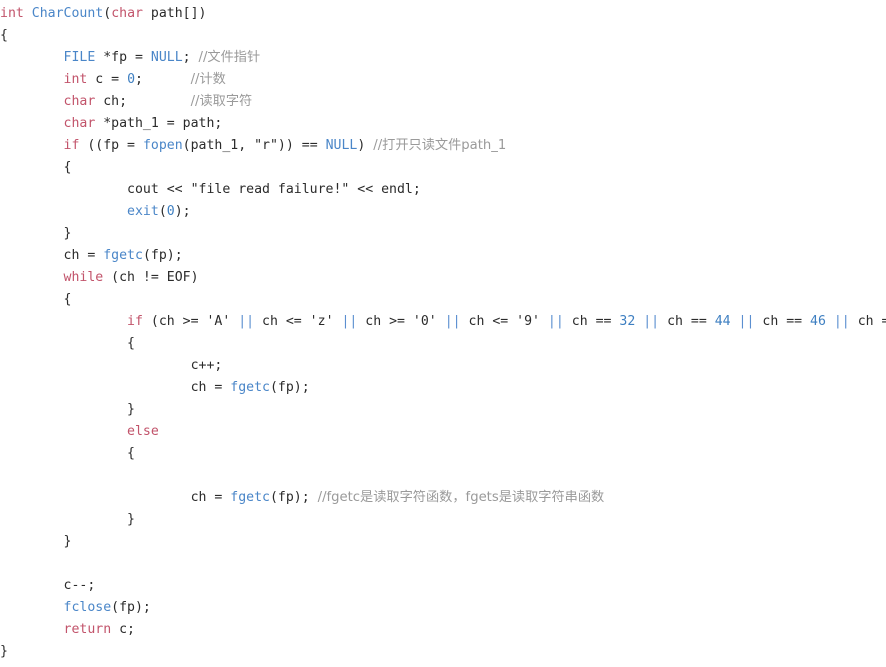 This screenshot has height=667, width=886. What do you see at coordinates (443, 366) in the screenshot?
I see `code-line: c++;` at bounding box center [443, 366].